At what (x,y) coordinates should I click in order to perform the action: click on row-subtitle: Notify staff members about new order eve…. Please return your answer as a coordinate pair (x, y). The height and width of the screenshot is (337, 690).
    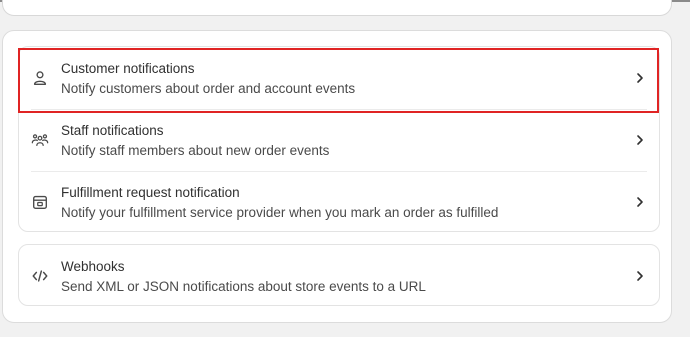
    Looking at the image, I should click on (195, 150).